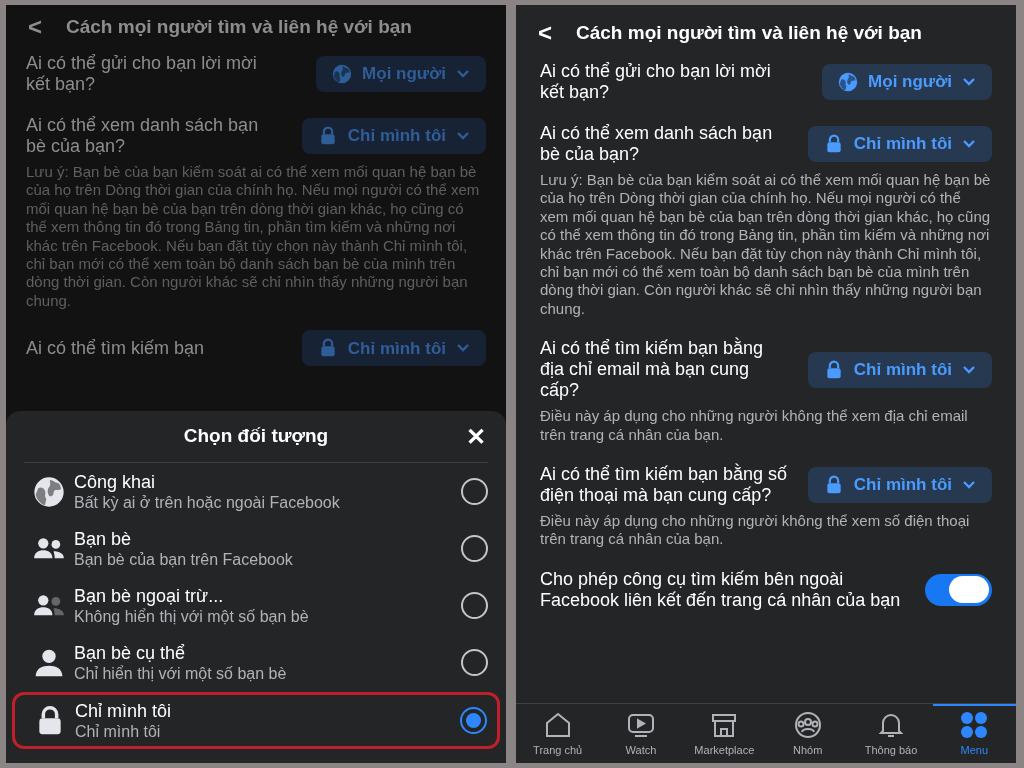 The width and height of the screenshot is (1024, 768). I want to click on option-title: Bạn bè cụ thể, so click(130, 652).